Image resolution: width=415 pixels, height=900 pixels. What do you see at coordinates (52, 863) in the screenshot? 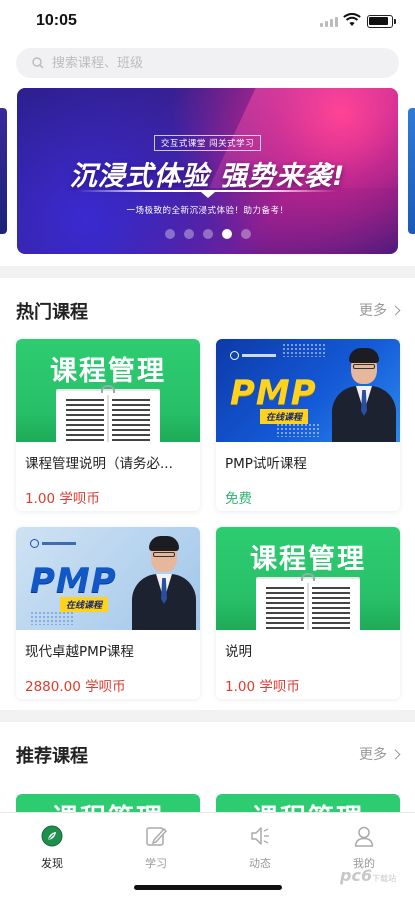
I see `tab-label: 发现` at bounding box center [52, 863].